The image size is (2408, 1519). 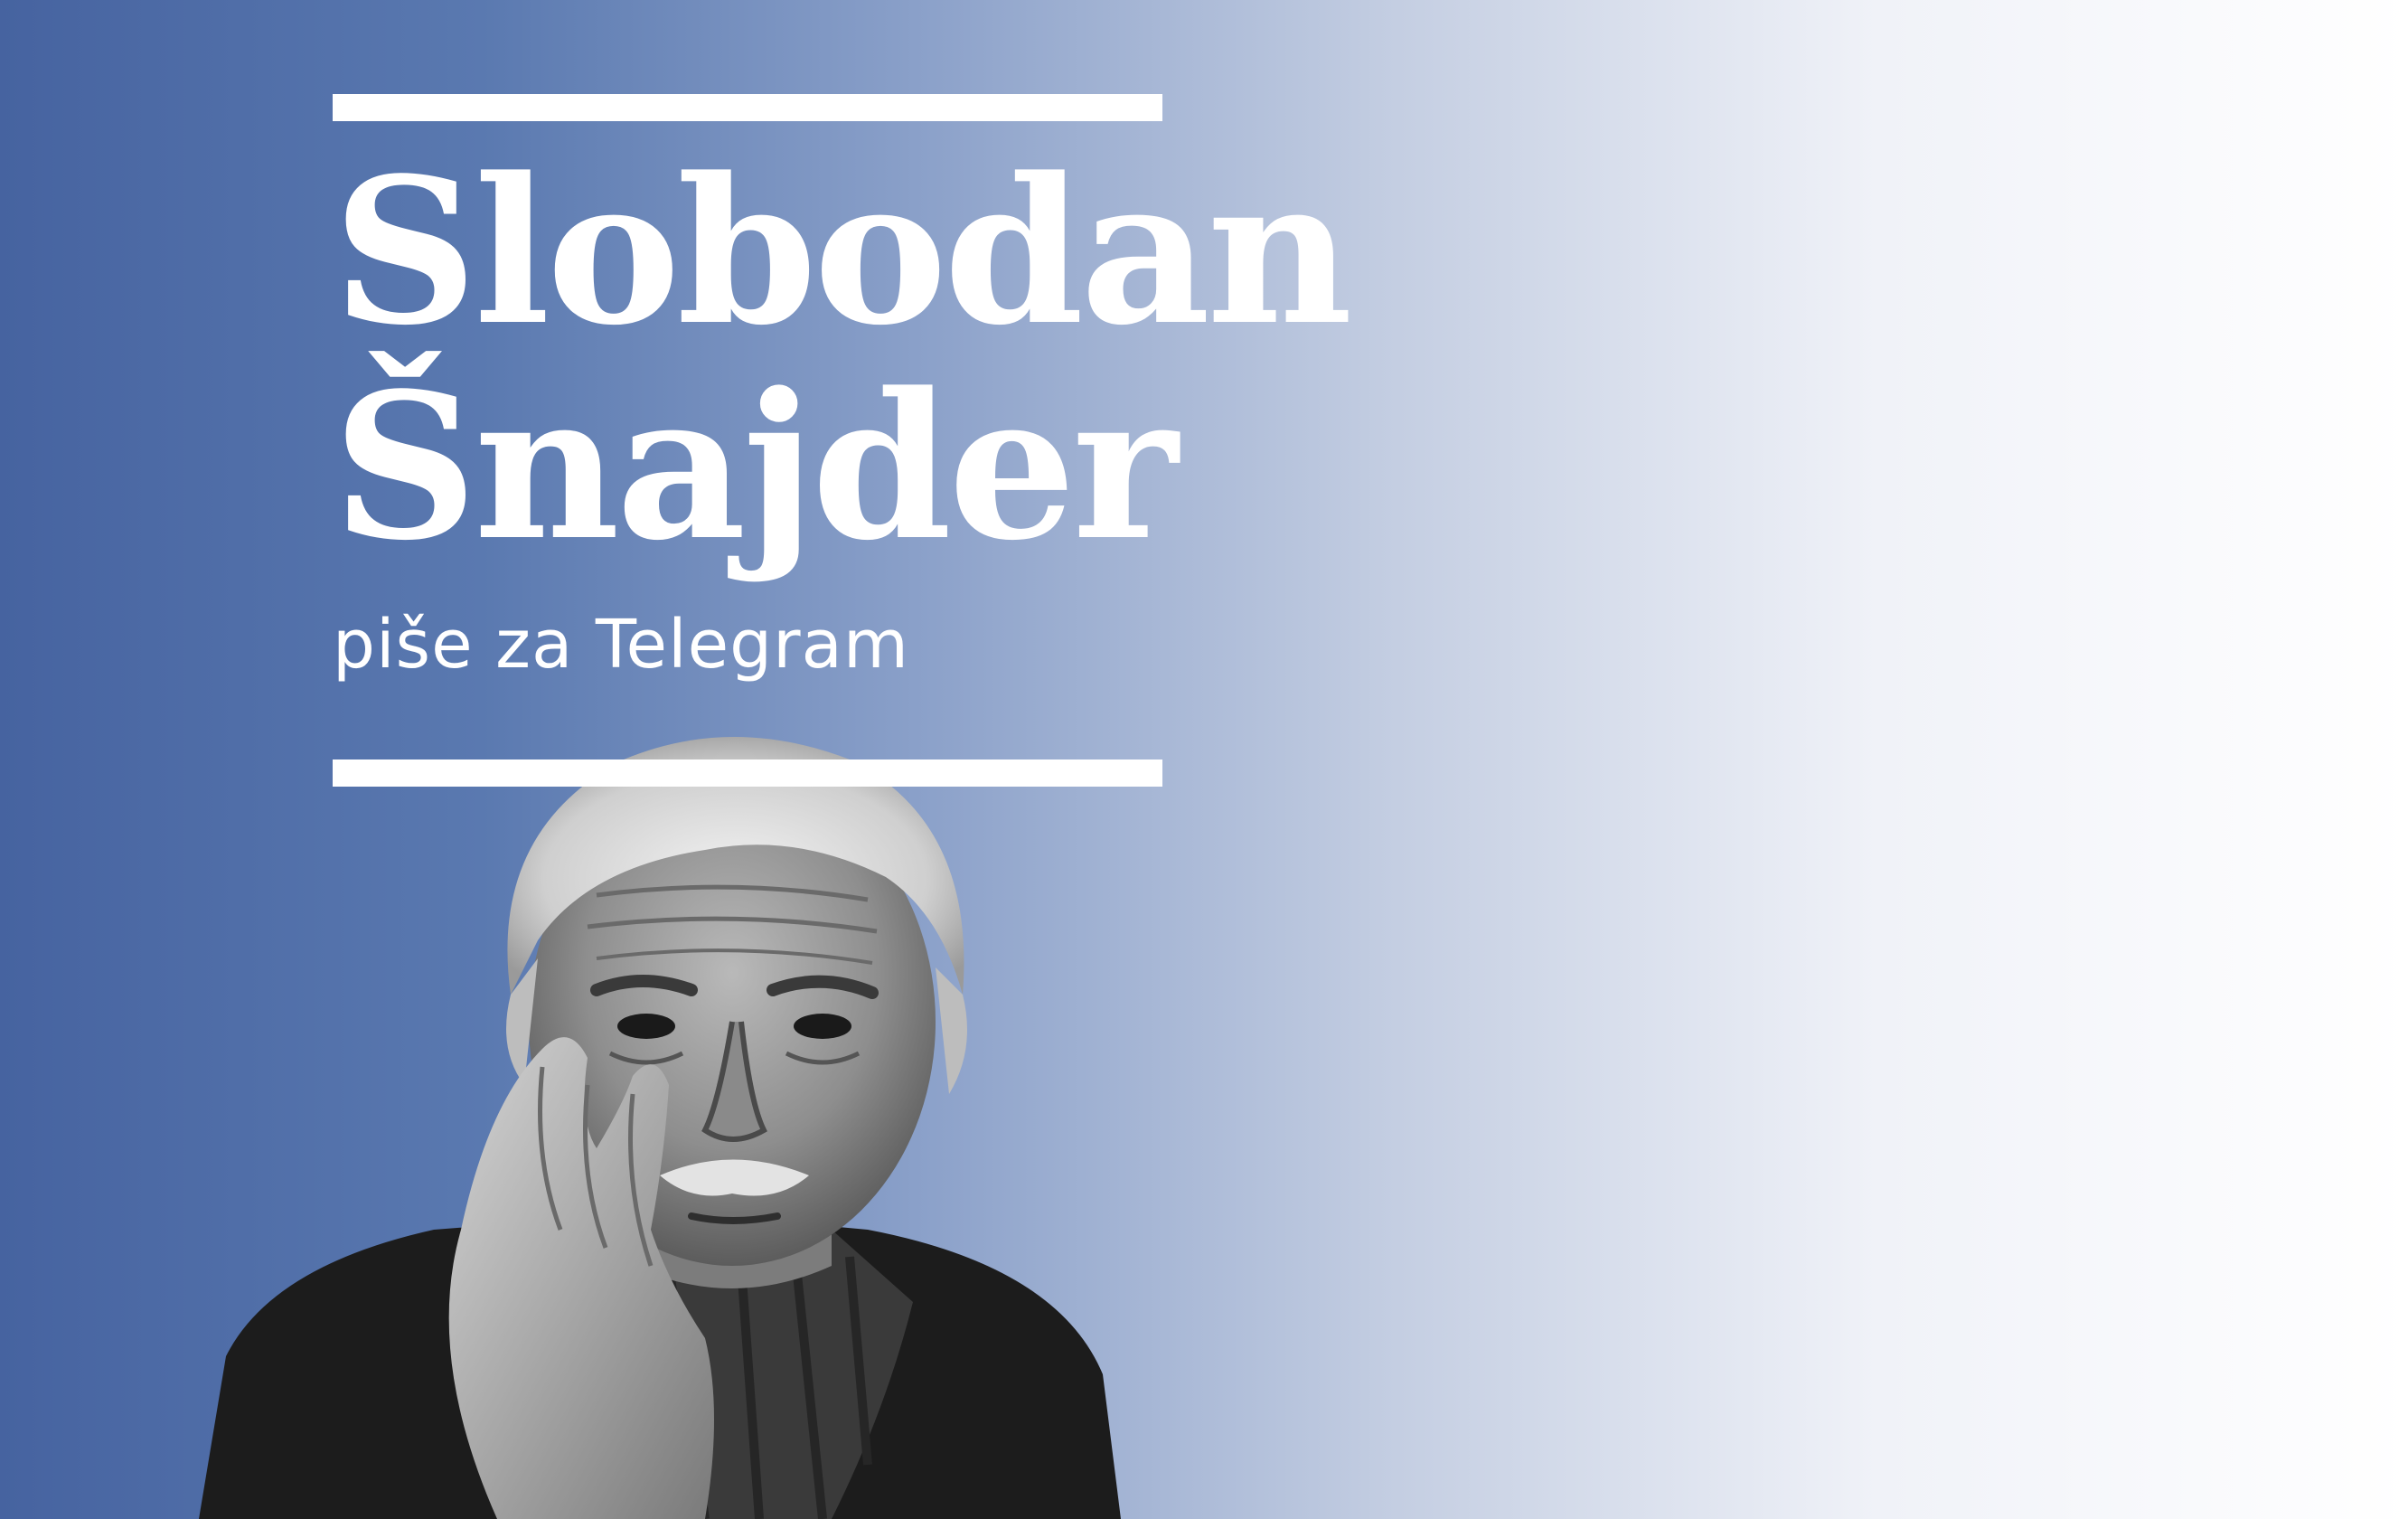 I want to click on author-first-name: Slobodan, so click(x=843, y=253).